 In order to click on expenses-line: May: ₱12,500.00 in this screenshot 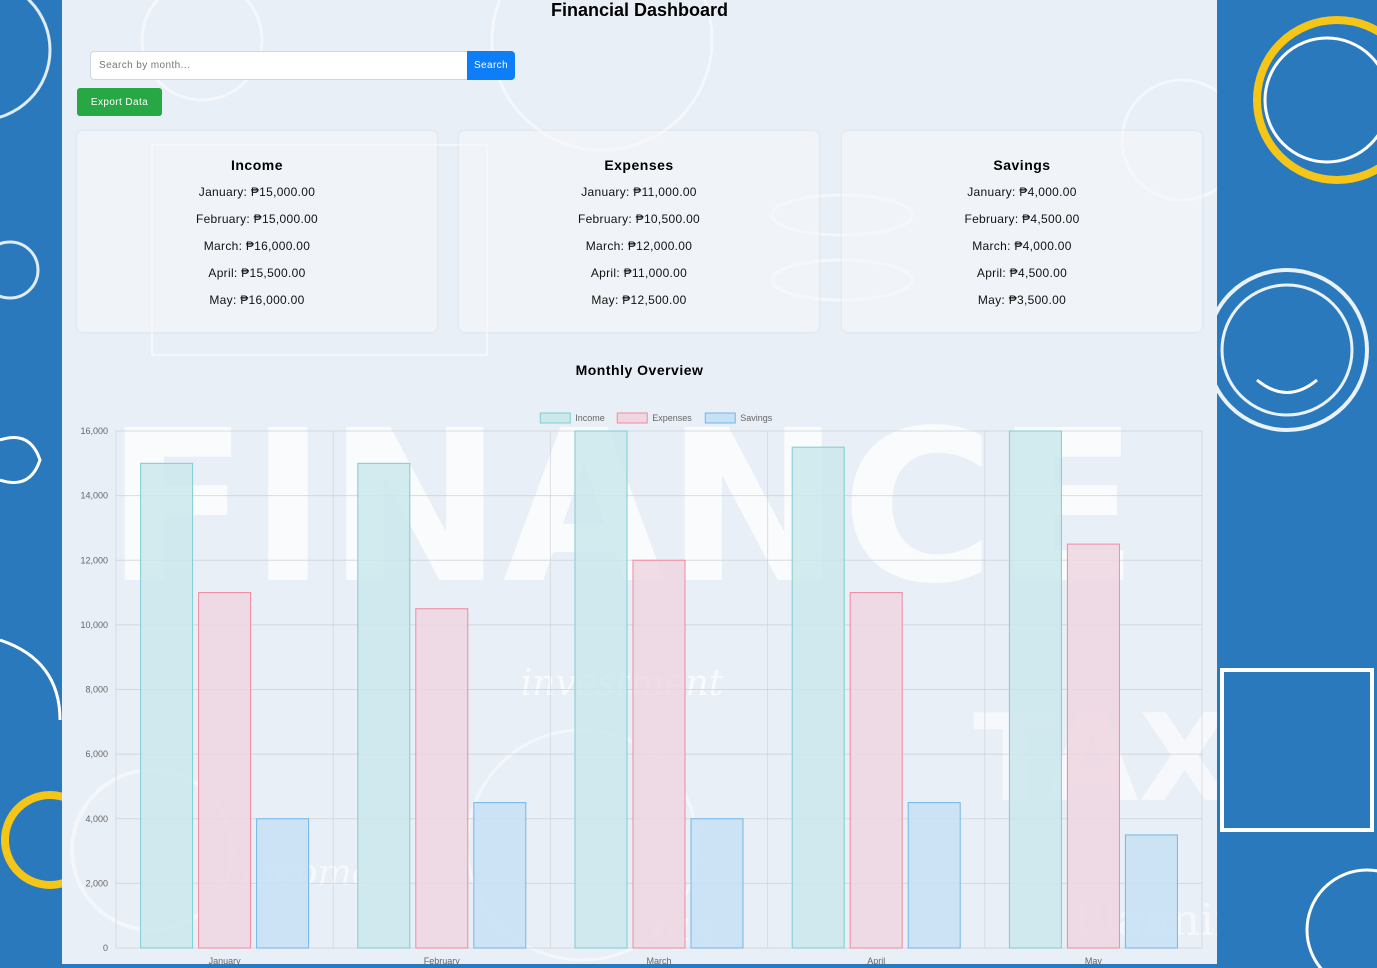, I will do `click(639, 300)`.